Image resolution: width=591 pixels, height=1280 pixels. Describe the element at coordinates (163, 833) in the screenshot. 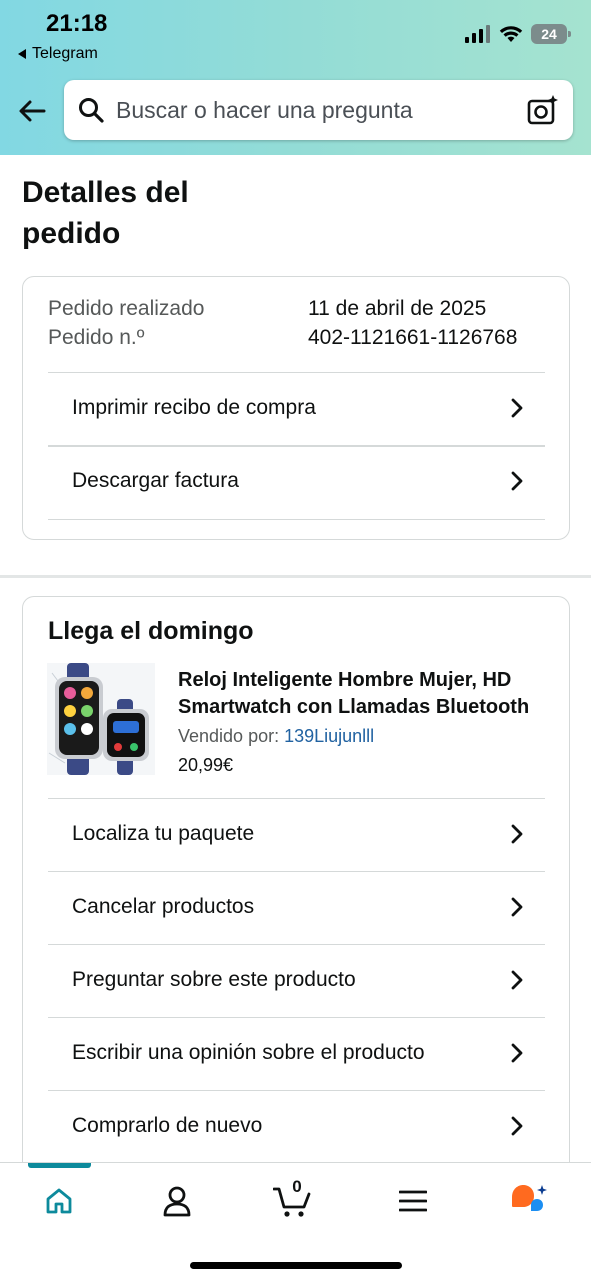

I see `track-package-label: Localiza tu paquete` at that location.